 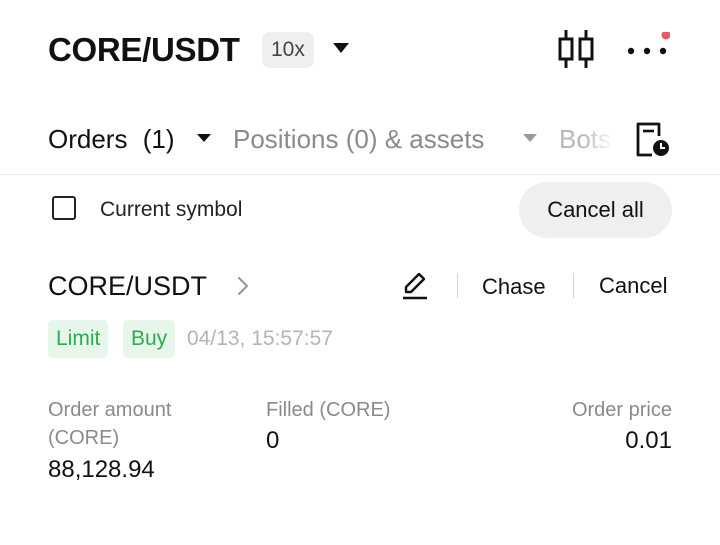 What do you see at coordinates (621, 410) in the screenshot?
I see `order-price-label: Order price` at bounding box center [621, 410].